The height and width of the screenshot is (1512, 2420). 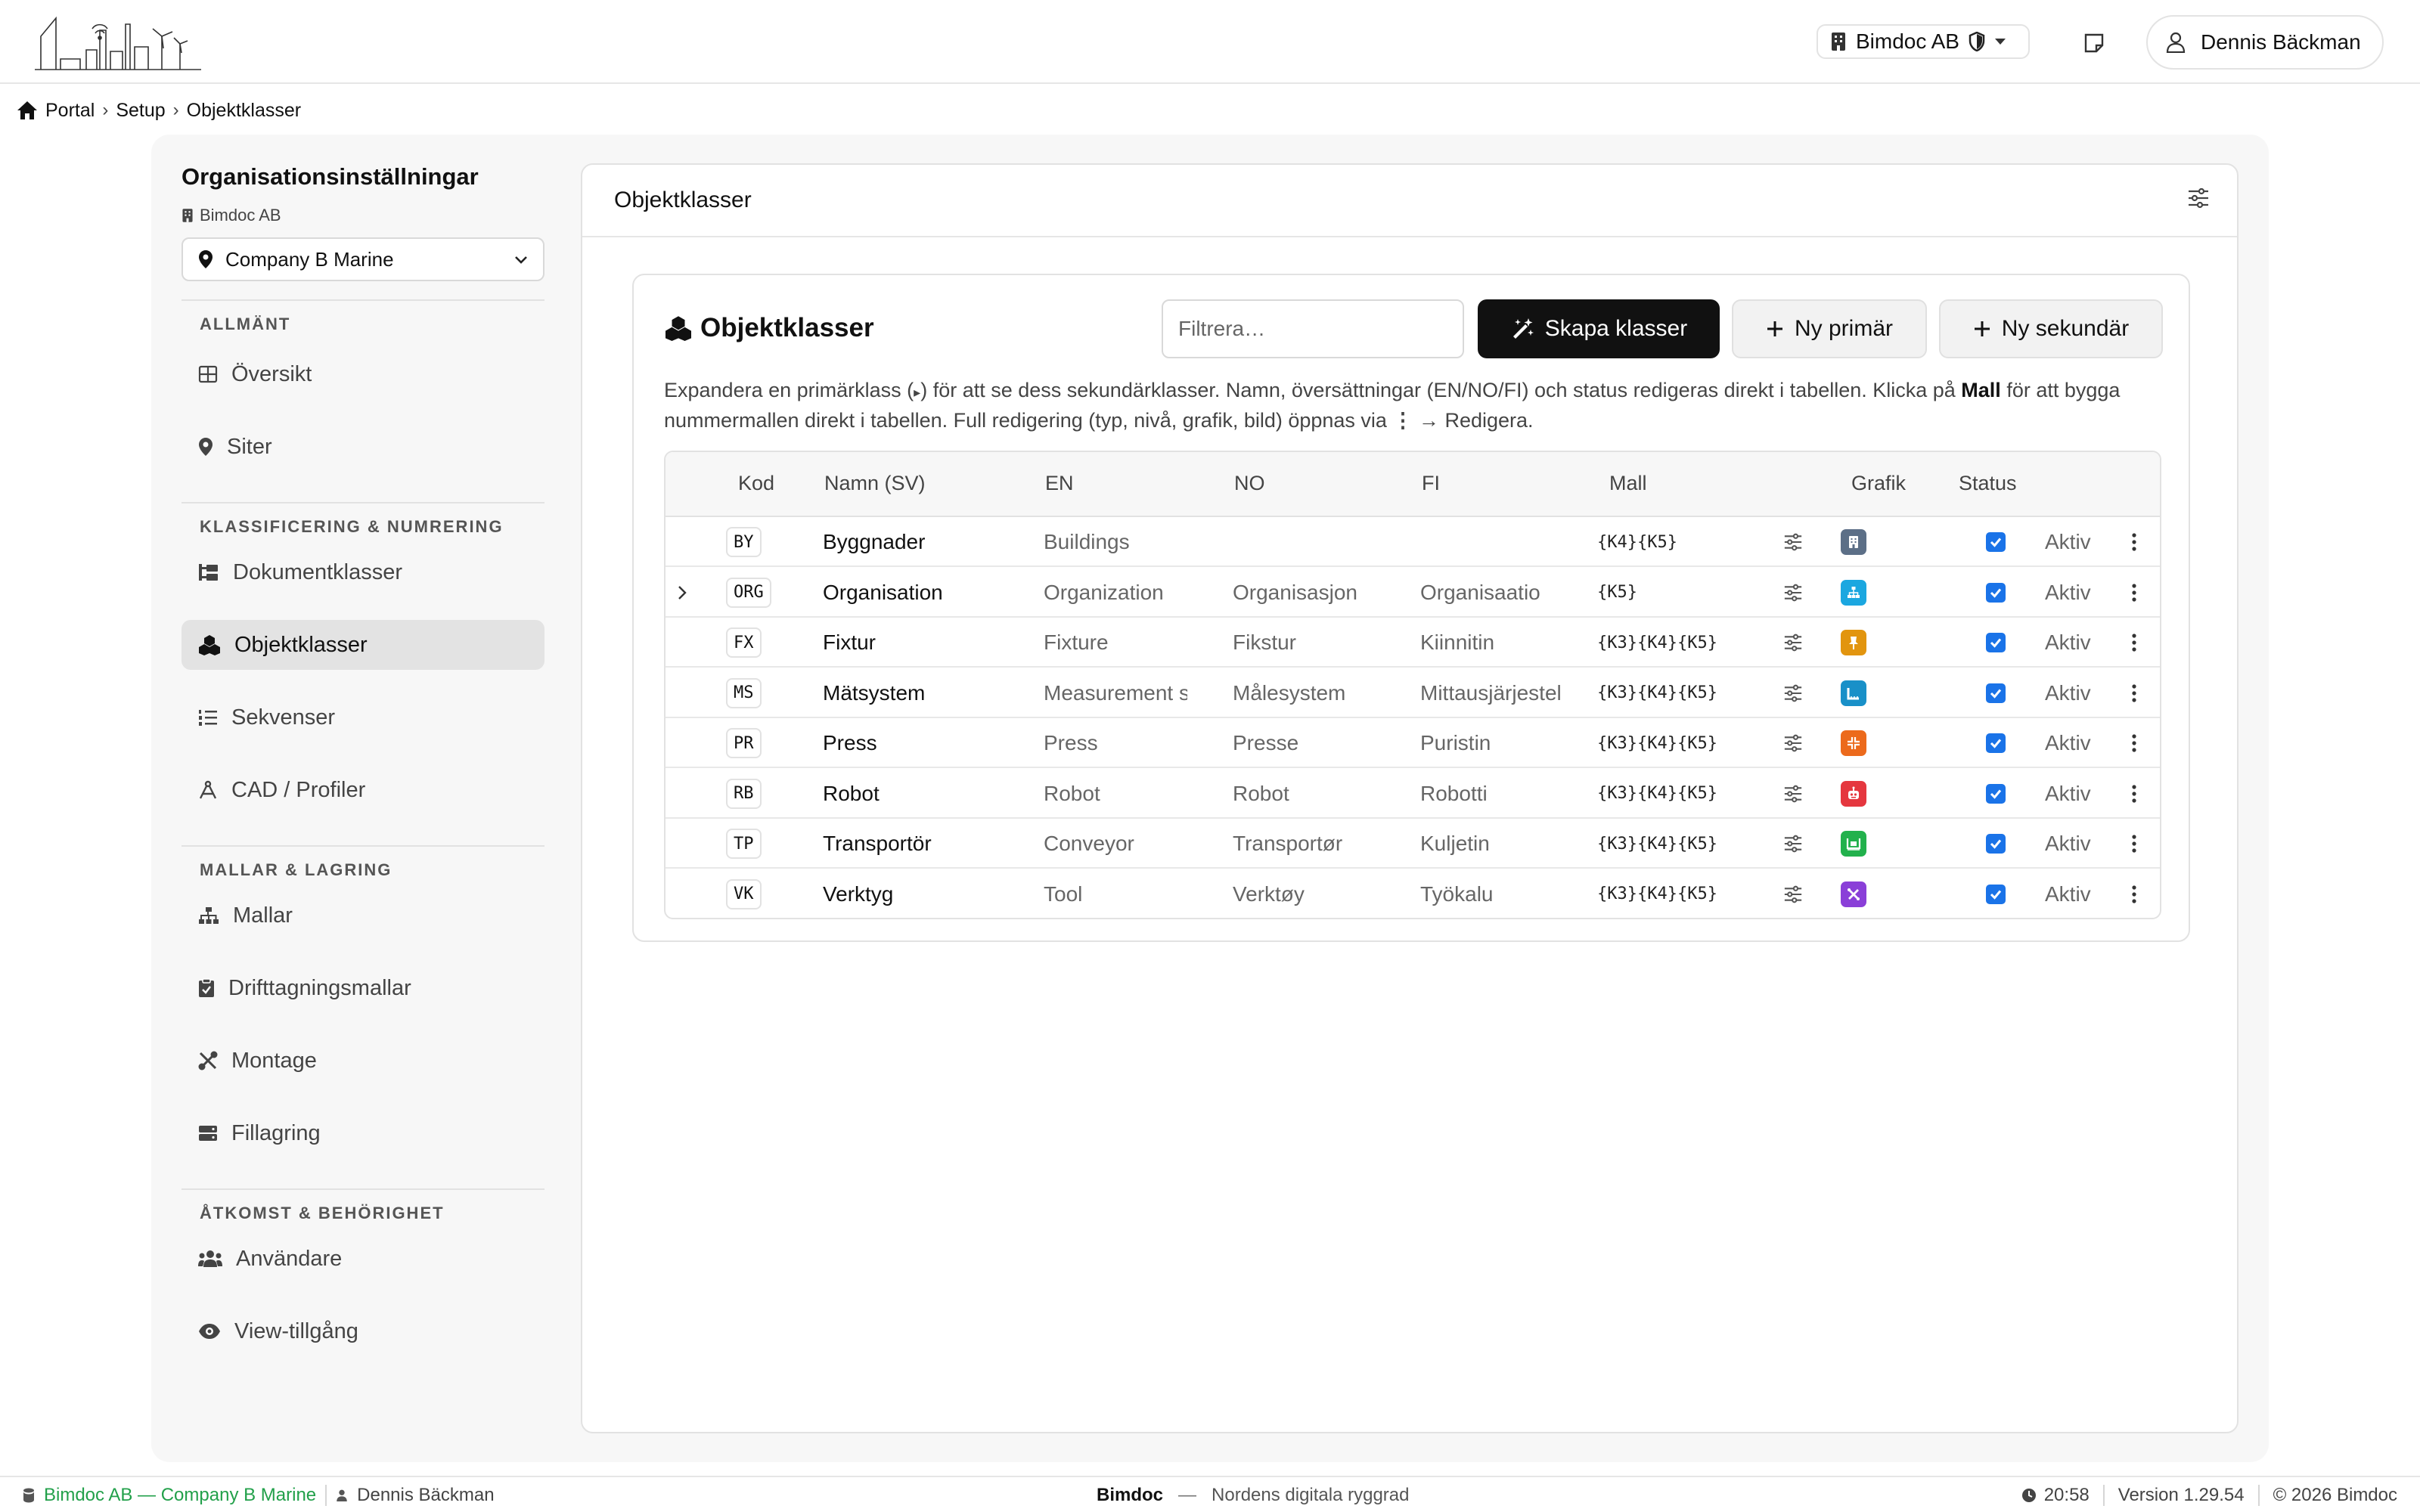 I want to click on name-no-cell: Presse, so click(x=1320, y=743).